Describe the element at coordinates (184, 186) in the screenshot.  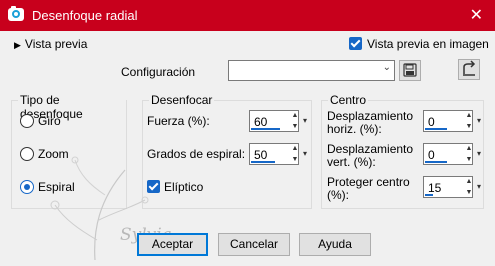
I see `elliptic-label: Elíptico` at that location.